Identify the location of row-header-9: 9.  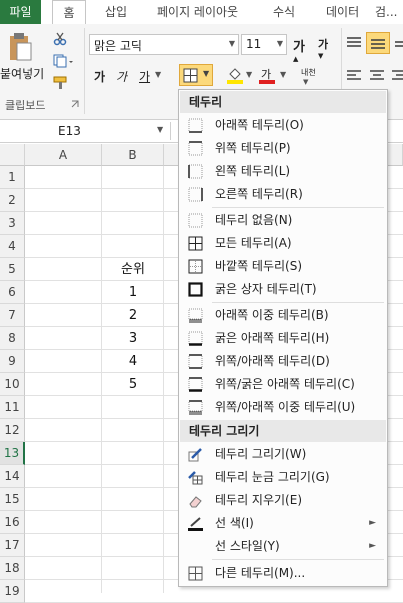
(12, 361).